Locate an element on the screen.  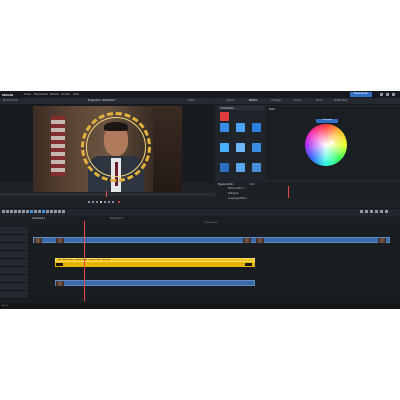
menu-item-help: Hilfe is located at coordinates (76, 94).